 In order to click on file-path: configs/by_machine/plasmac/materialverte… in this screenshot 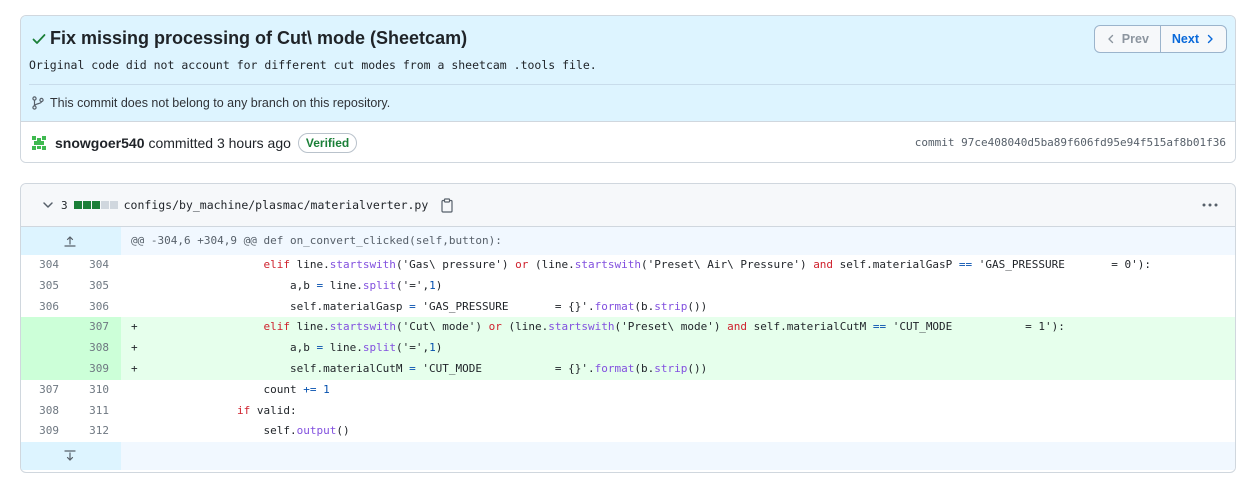, I will do `click(276, 205)`.